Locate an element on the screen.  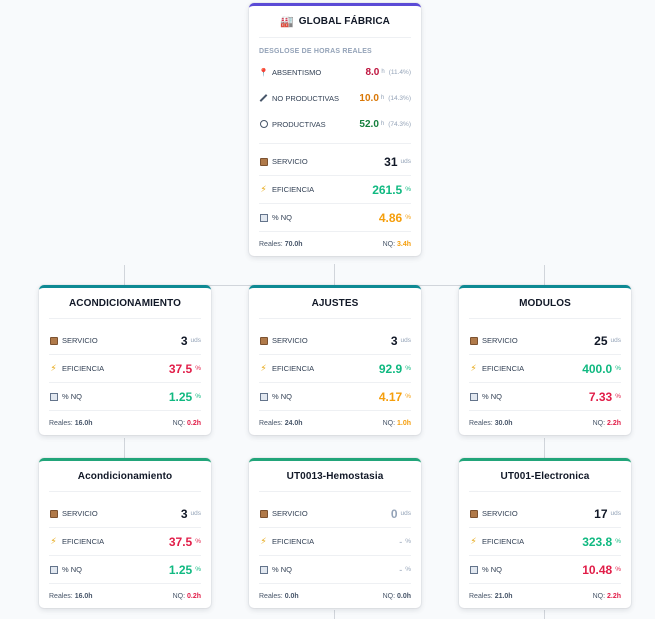
card-title: Acondicionamiento is located at coordinates (125, 476).